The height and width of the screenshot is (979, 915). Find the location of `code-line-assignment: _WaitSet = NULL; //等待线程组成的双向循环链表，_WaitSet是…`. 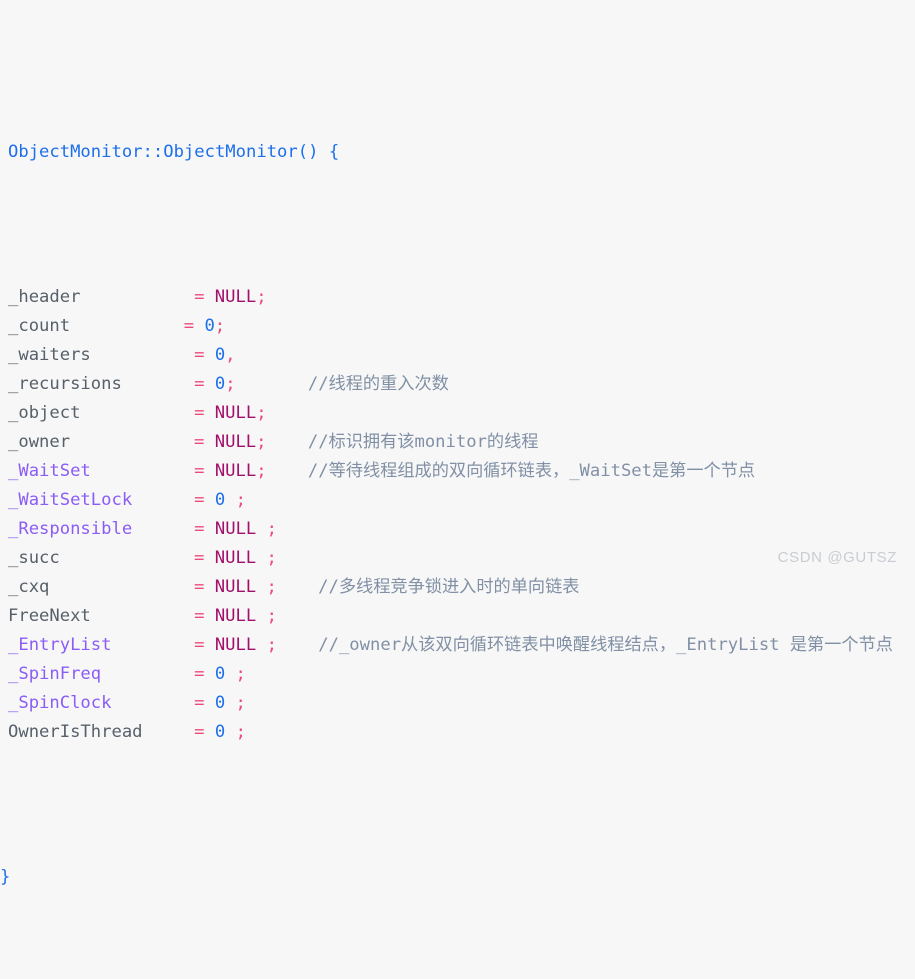

code-line-assignment: _WaitSet = NULL; //等待线程组成的双向循环链表，_WaitSet是… is located at coordinates (457, 471).